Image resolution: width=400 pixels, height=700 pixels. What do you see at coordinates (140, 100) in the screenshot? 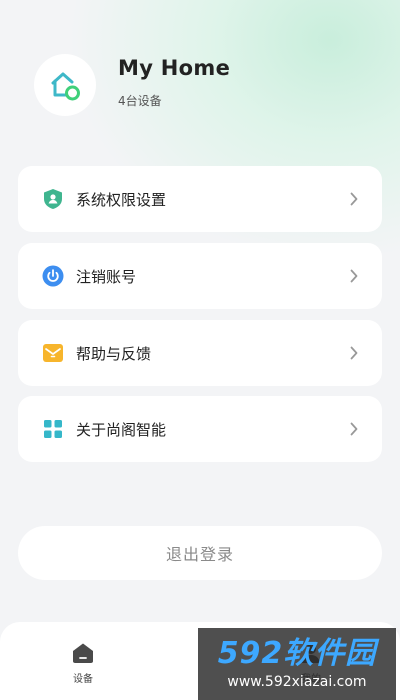
I see `device-count: 4台设备` at bounding box center [140, 100].